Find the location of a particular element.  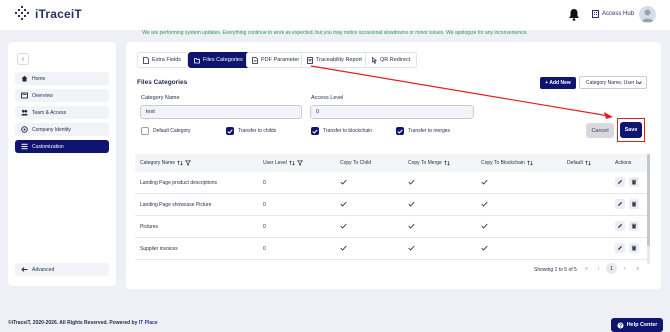

sidebar-collapse-button: ‹ is located at coordinates (23, 59).